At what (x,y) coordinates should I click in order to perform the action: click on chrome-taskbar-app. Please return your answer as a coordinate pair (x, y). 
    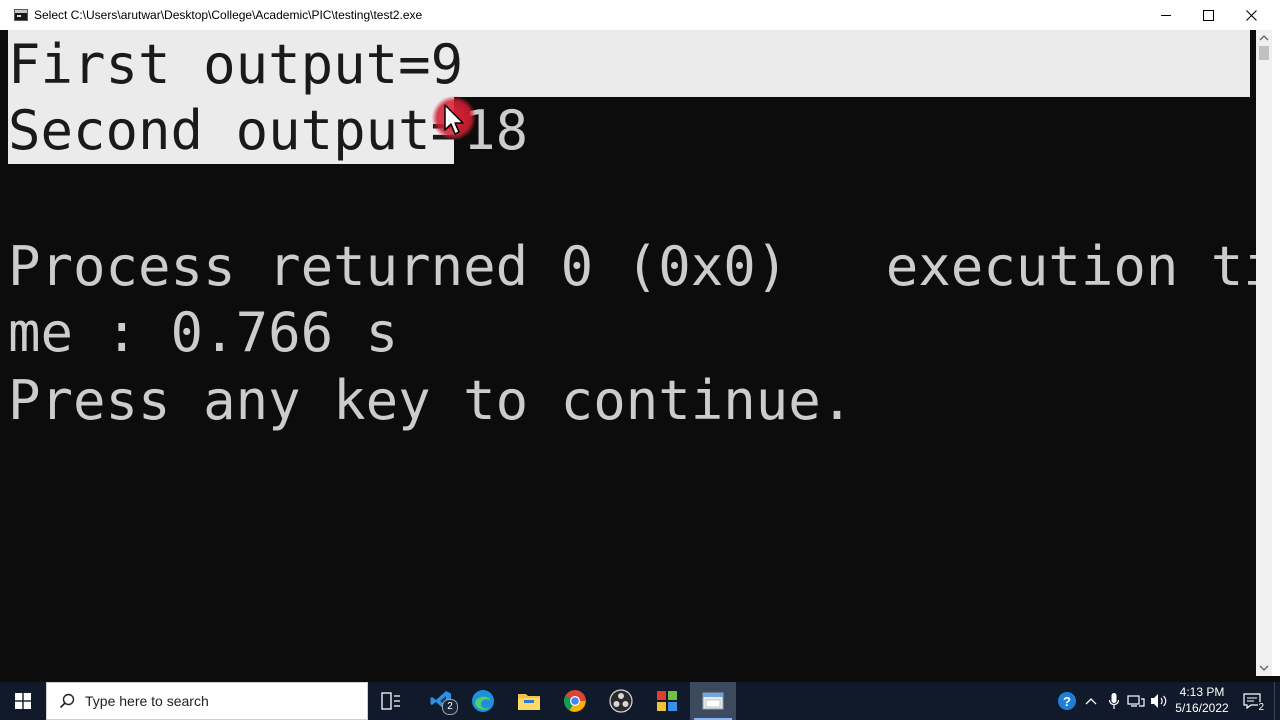
    Looking at the image, I should click on (575, 701).